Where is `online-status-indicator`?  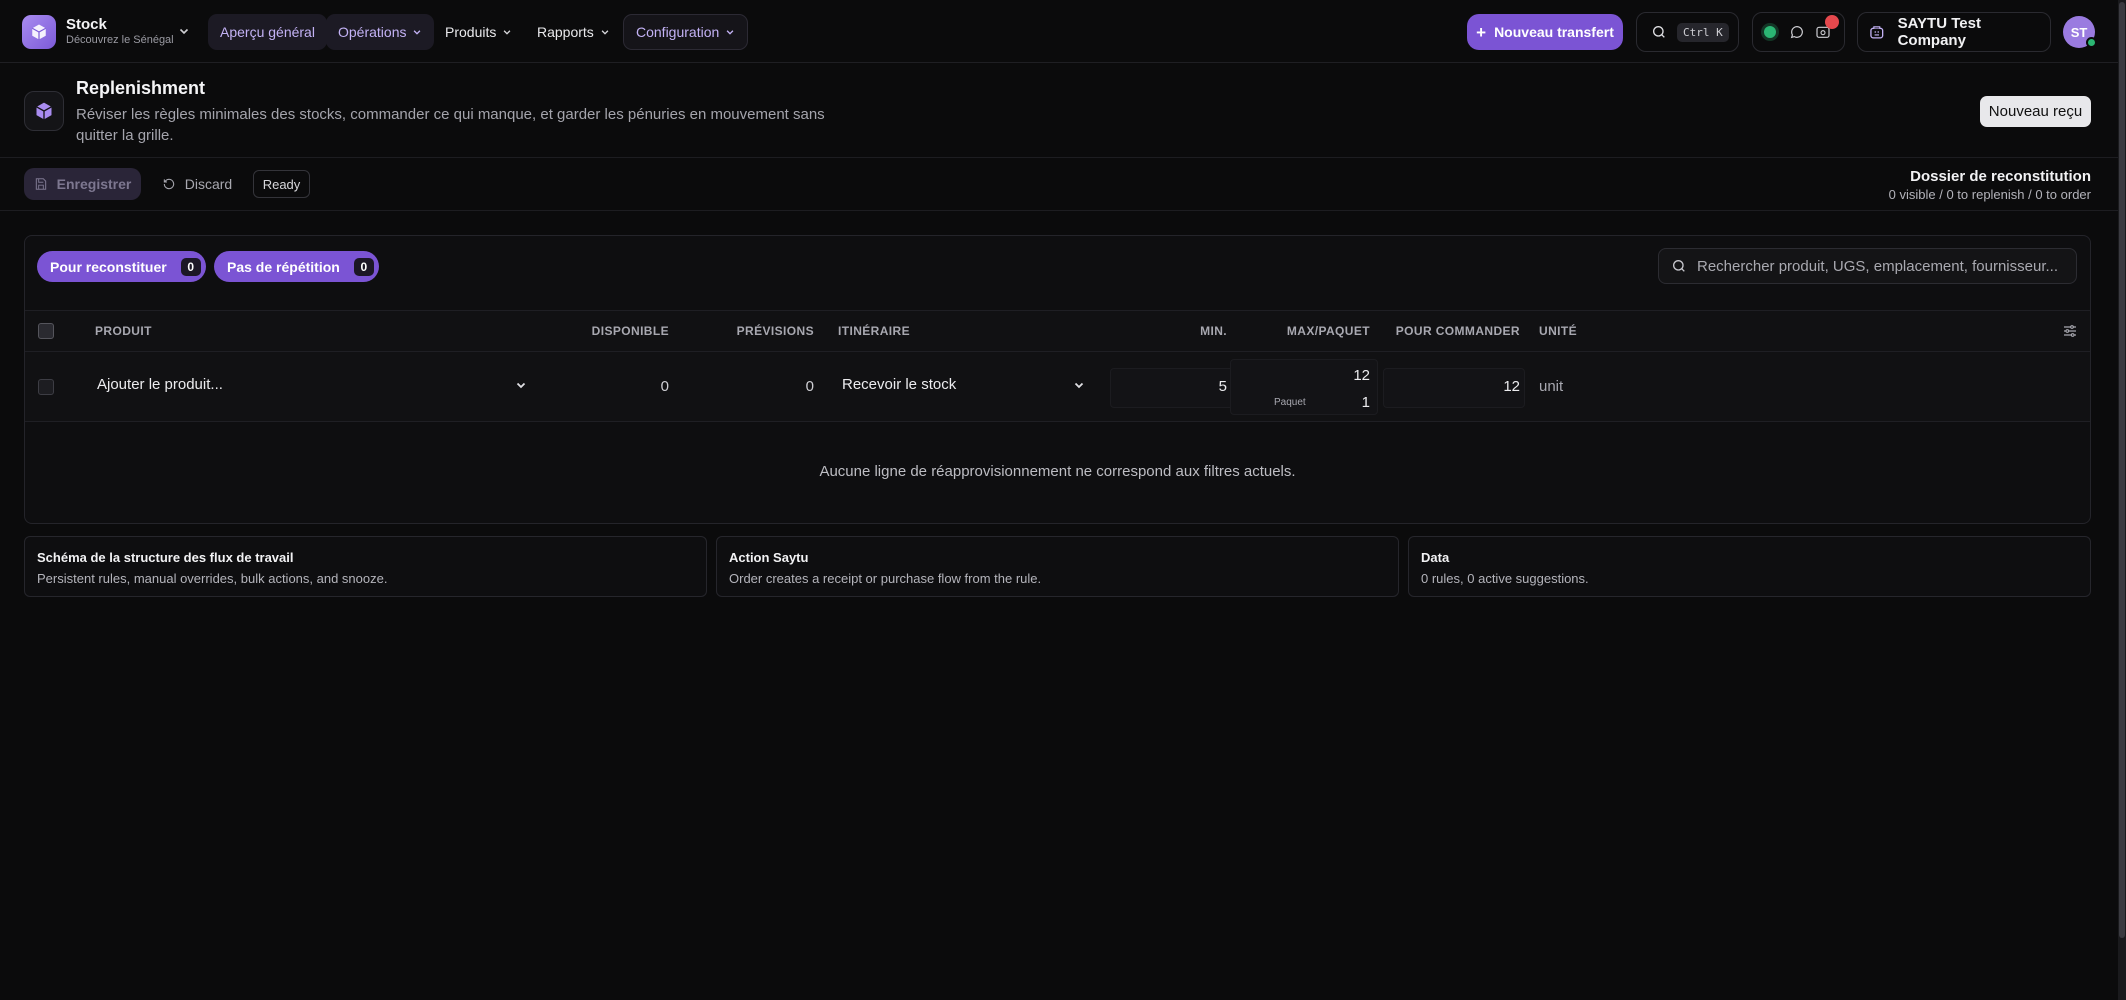 online-status-indicator is located at coordinates (1770, 32).